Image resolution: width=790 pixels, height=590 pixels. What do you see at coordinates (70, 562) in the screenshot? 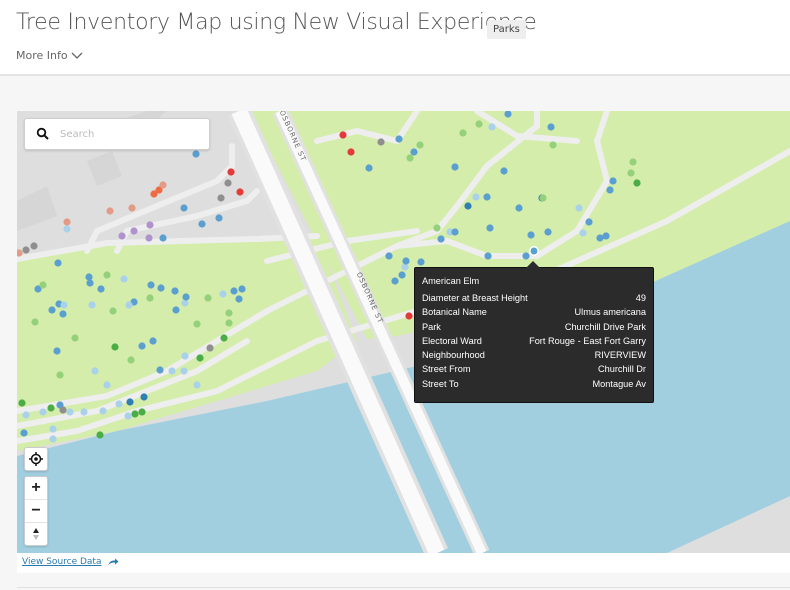
I see `view-source-data-link: View Source Data` at bounding box center [70, 562].